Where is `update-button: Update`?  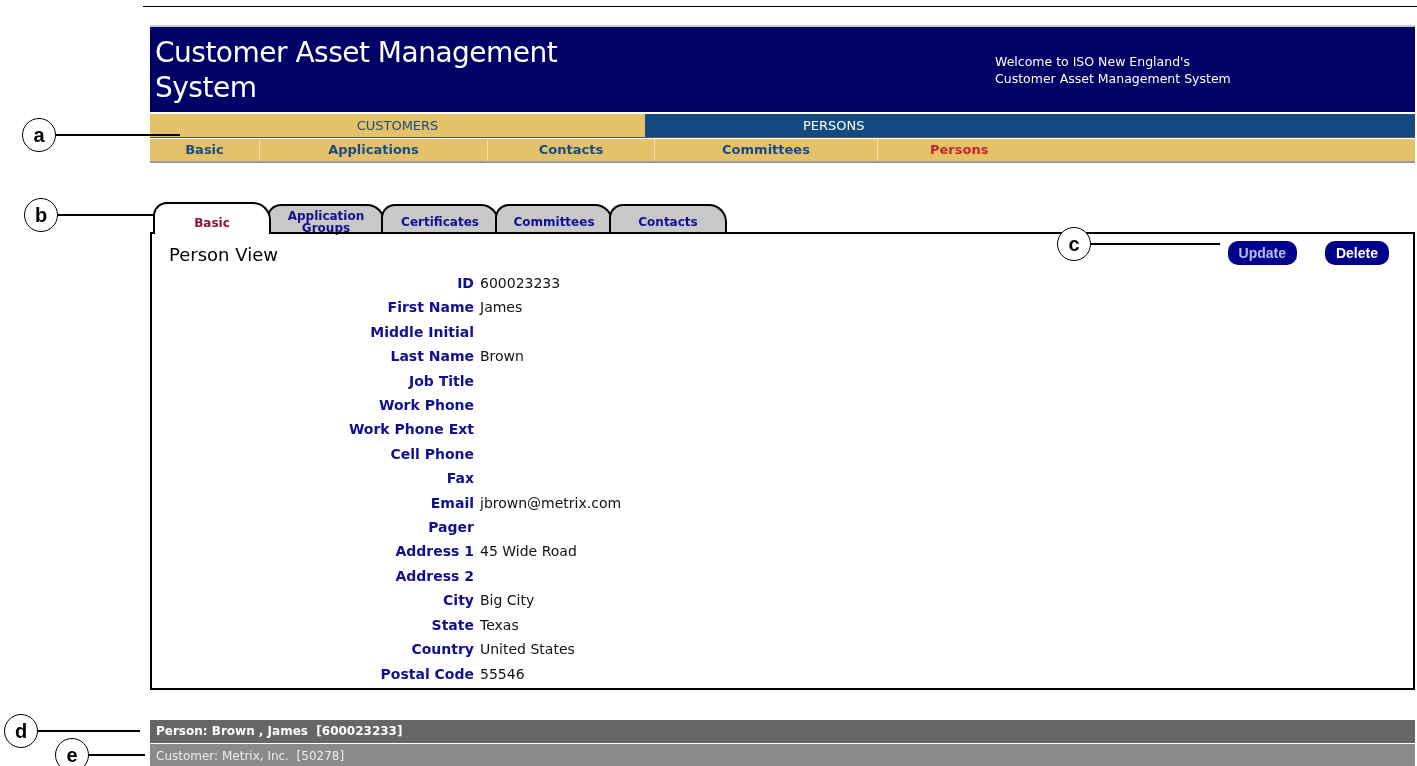 update-button: Update is located at coordinates (1262, 252).